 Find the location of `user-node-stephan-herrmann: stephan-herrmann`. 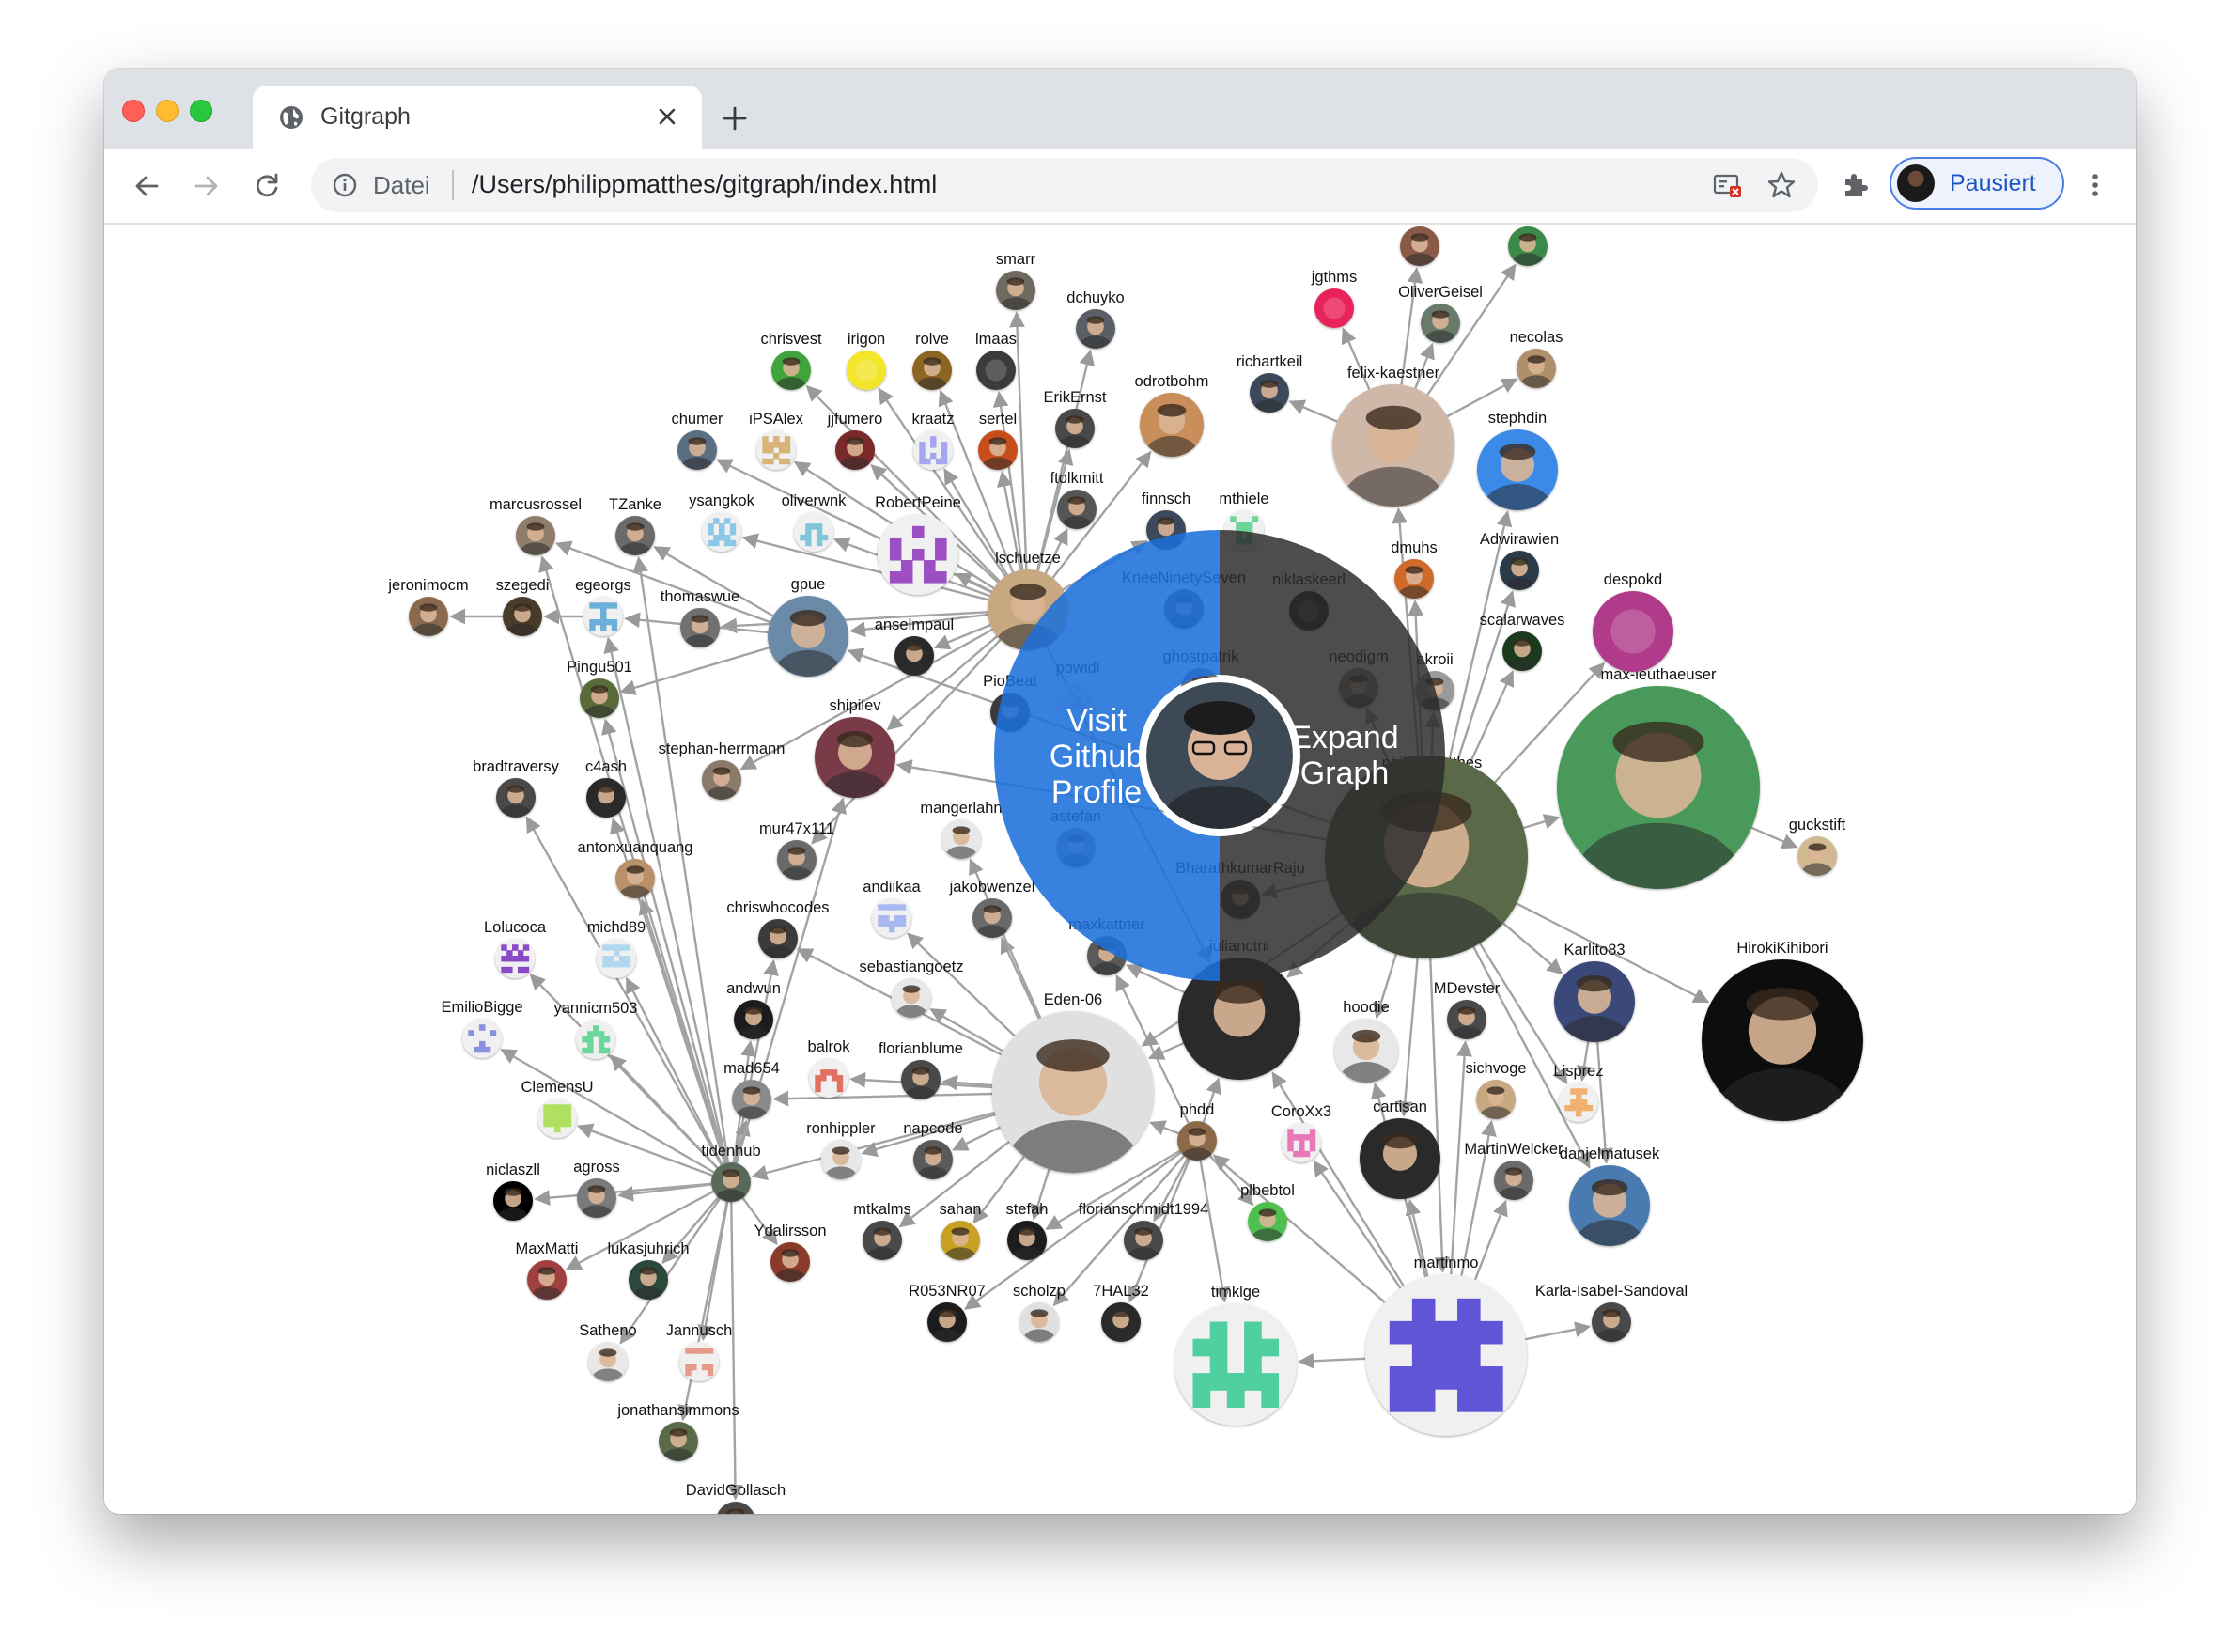

user-node-stephan-herrmann: stephan-herrmann is located at coordinates (722, 775).